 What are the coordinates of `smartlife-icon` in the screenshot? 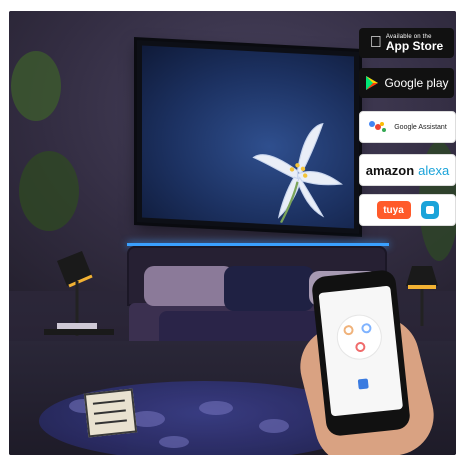 It's located at (429, 210).